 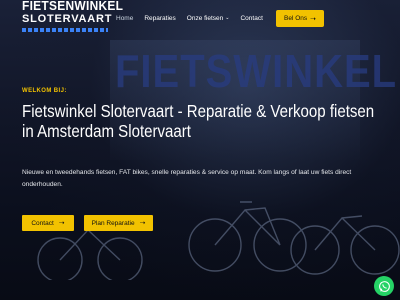 I want to click on main-nav: Home Reparaties Onze fietsen ⌄ Contact, so click(x=189, y=18).